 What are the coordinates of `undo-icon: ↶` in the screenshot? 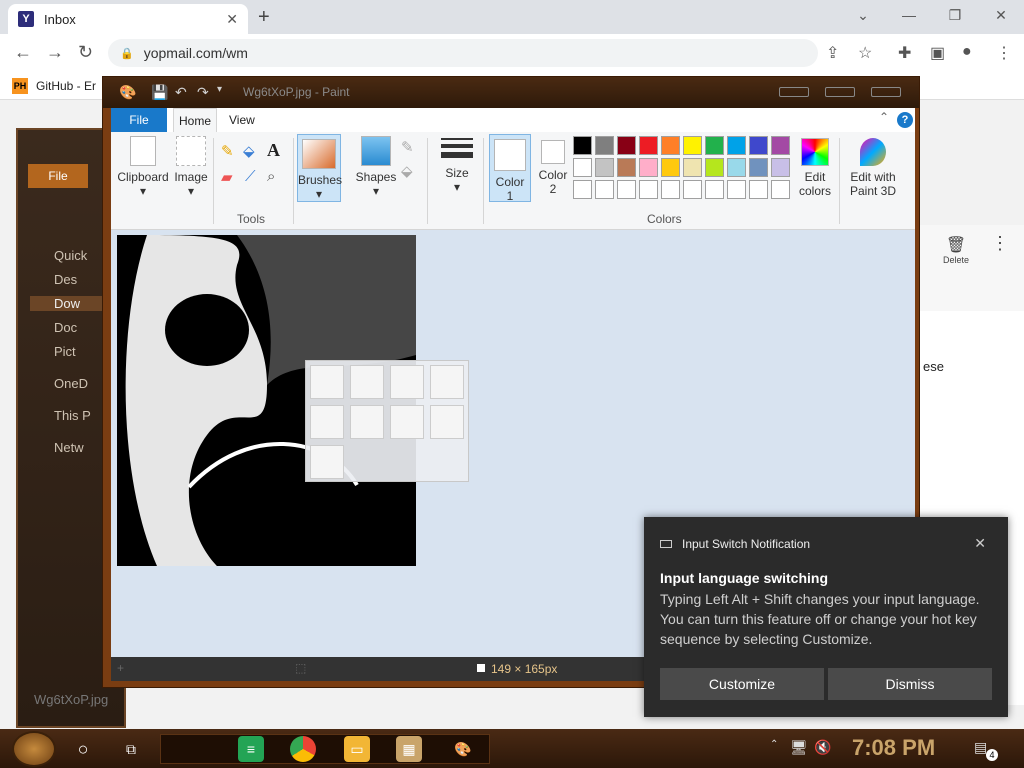 It's located at (181, 92).